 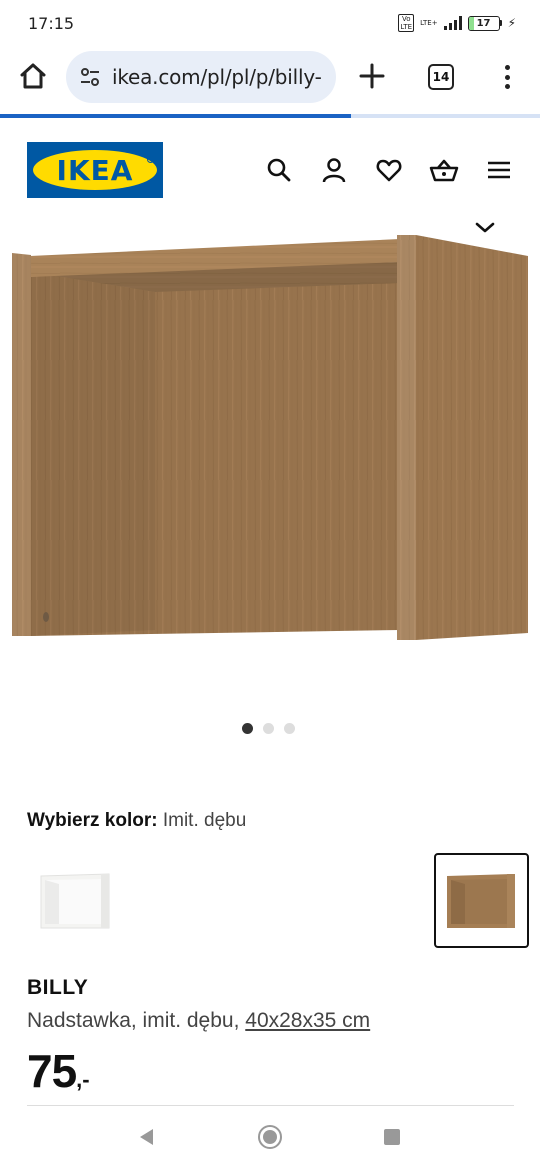 I want to click on status-time: 17:15, so click(x=51, y=23).